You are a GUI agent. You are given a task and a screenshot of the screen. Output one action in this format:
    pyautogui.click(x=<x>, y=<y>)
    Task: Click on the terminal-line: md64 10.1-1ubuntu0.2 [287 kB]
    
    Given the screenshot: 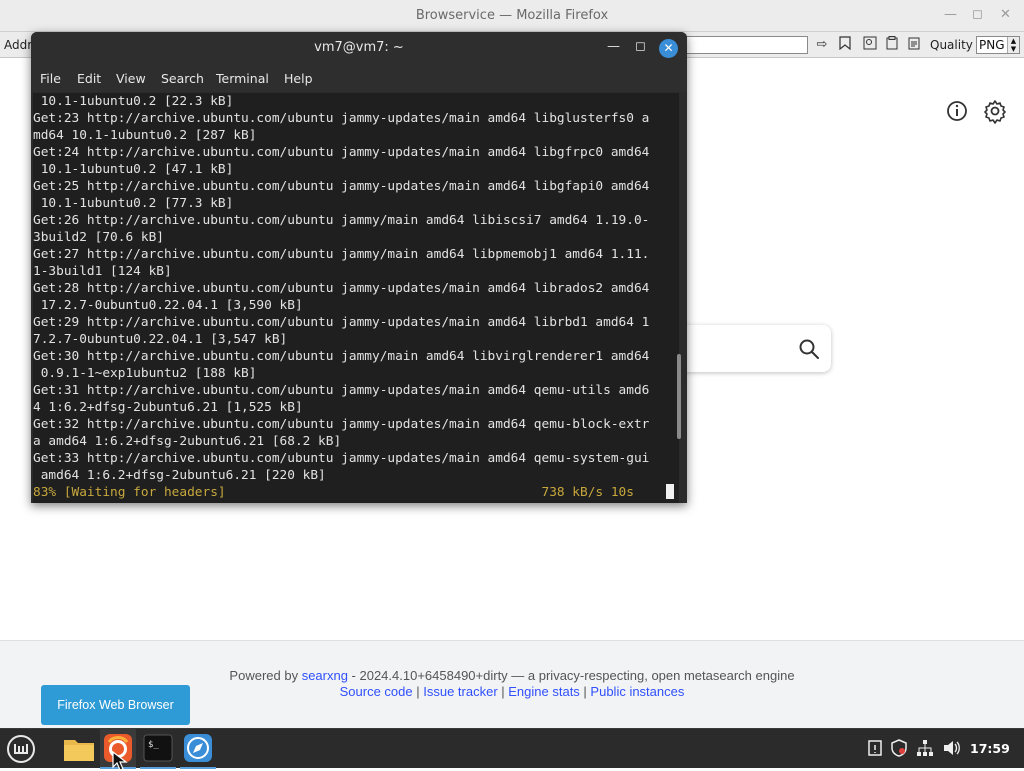 What is the action you would take?
    pyautogui.click(x=145, y=135)
    